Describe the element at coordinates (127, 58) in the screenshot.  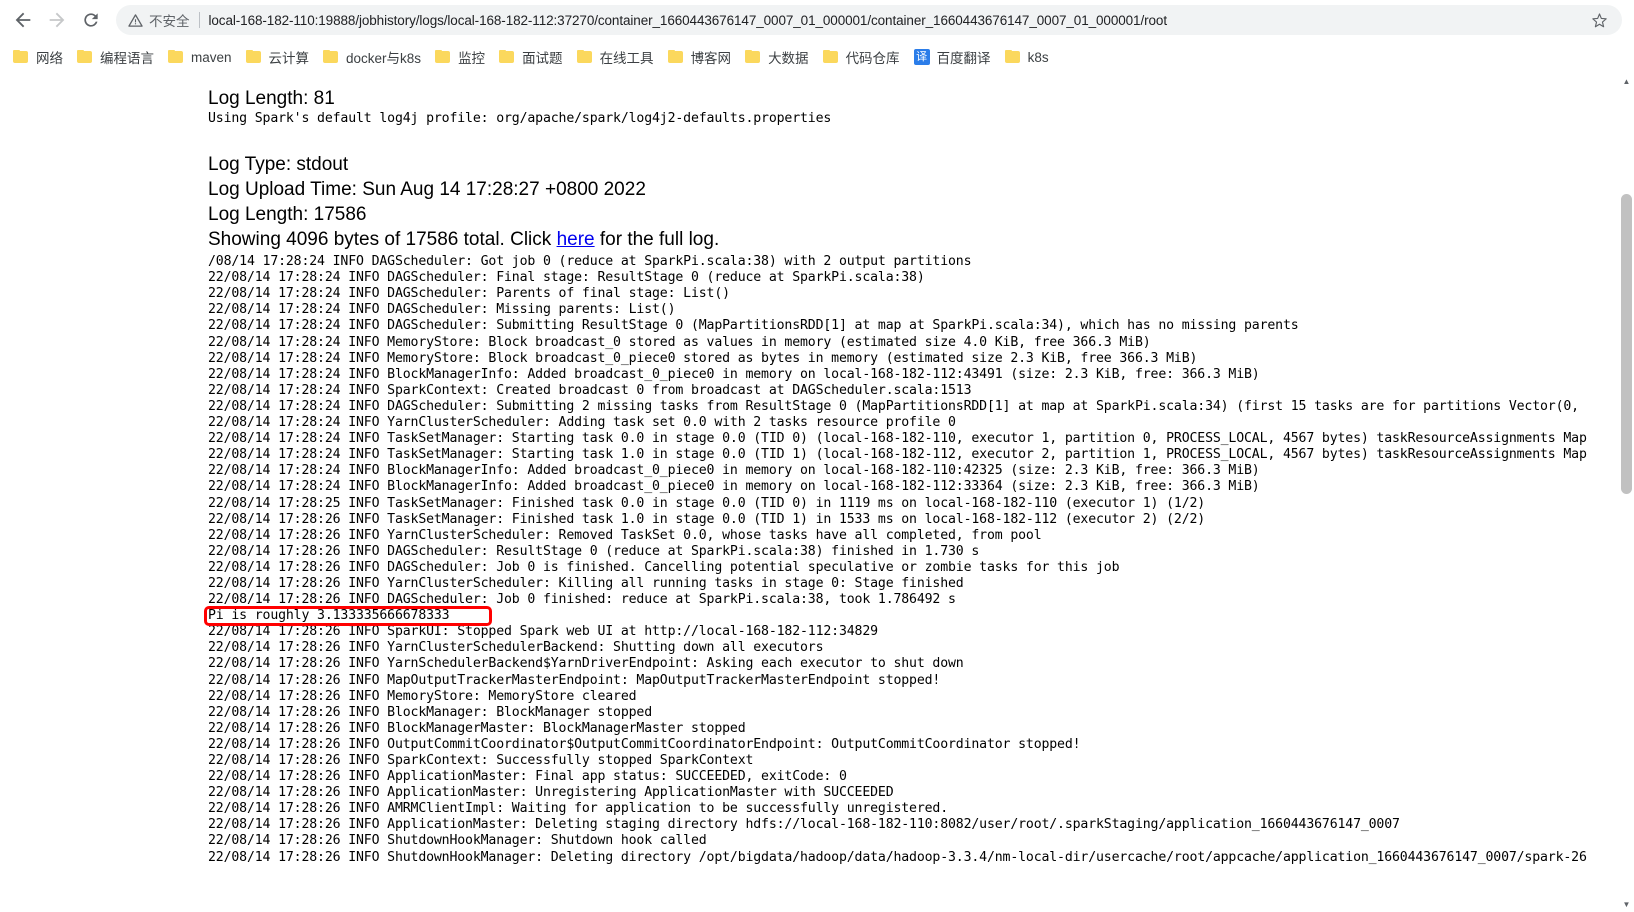
I see `bookmark-label: 编程语言` at that location.